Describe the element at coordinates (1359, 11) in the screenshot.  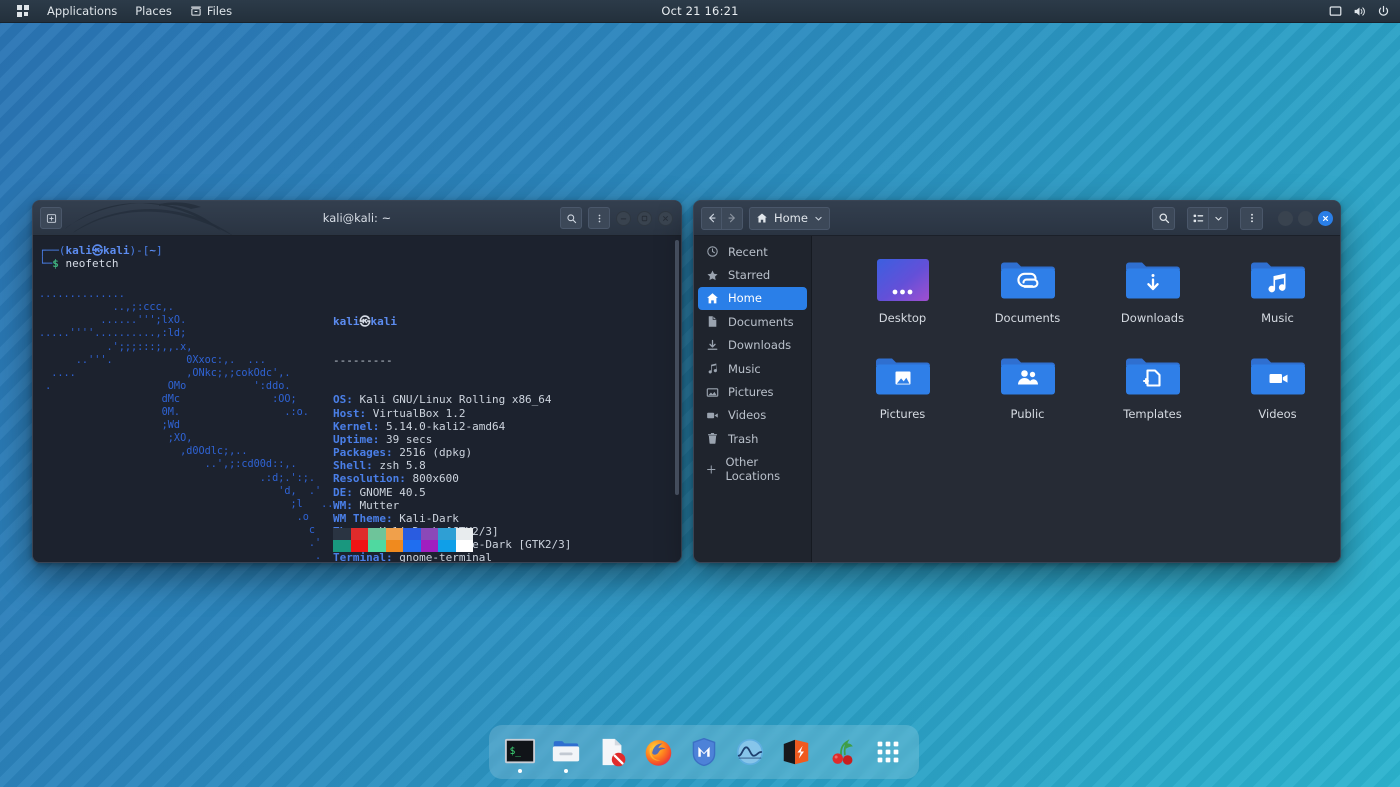
I see `volume-icon` at that location.